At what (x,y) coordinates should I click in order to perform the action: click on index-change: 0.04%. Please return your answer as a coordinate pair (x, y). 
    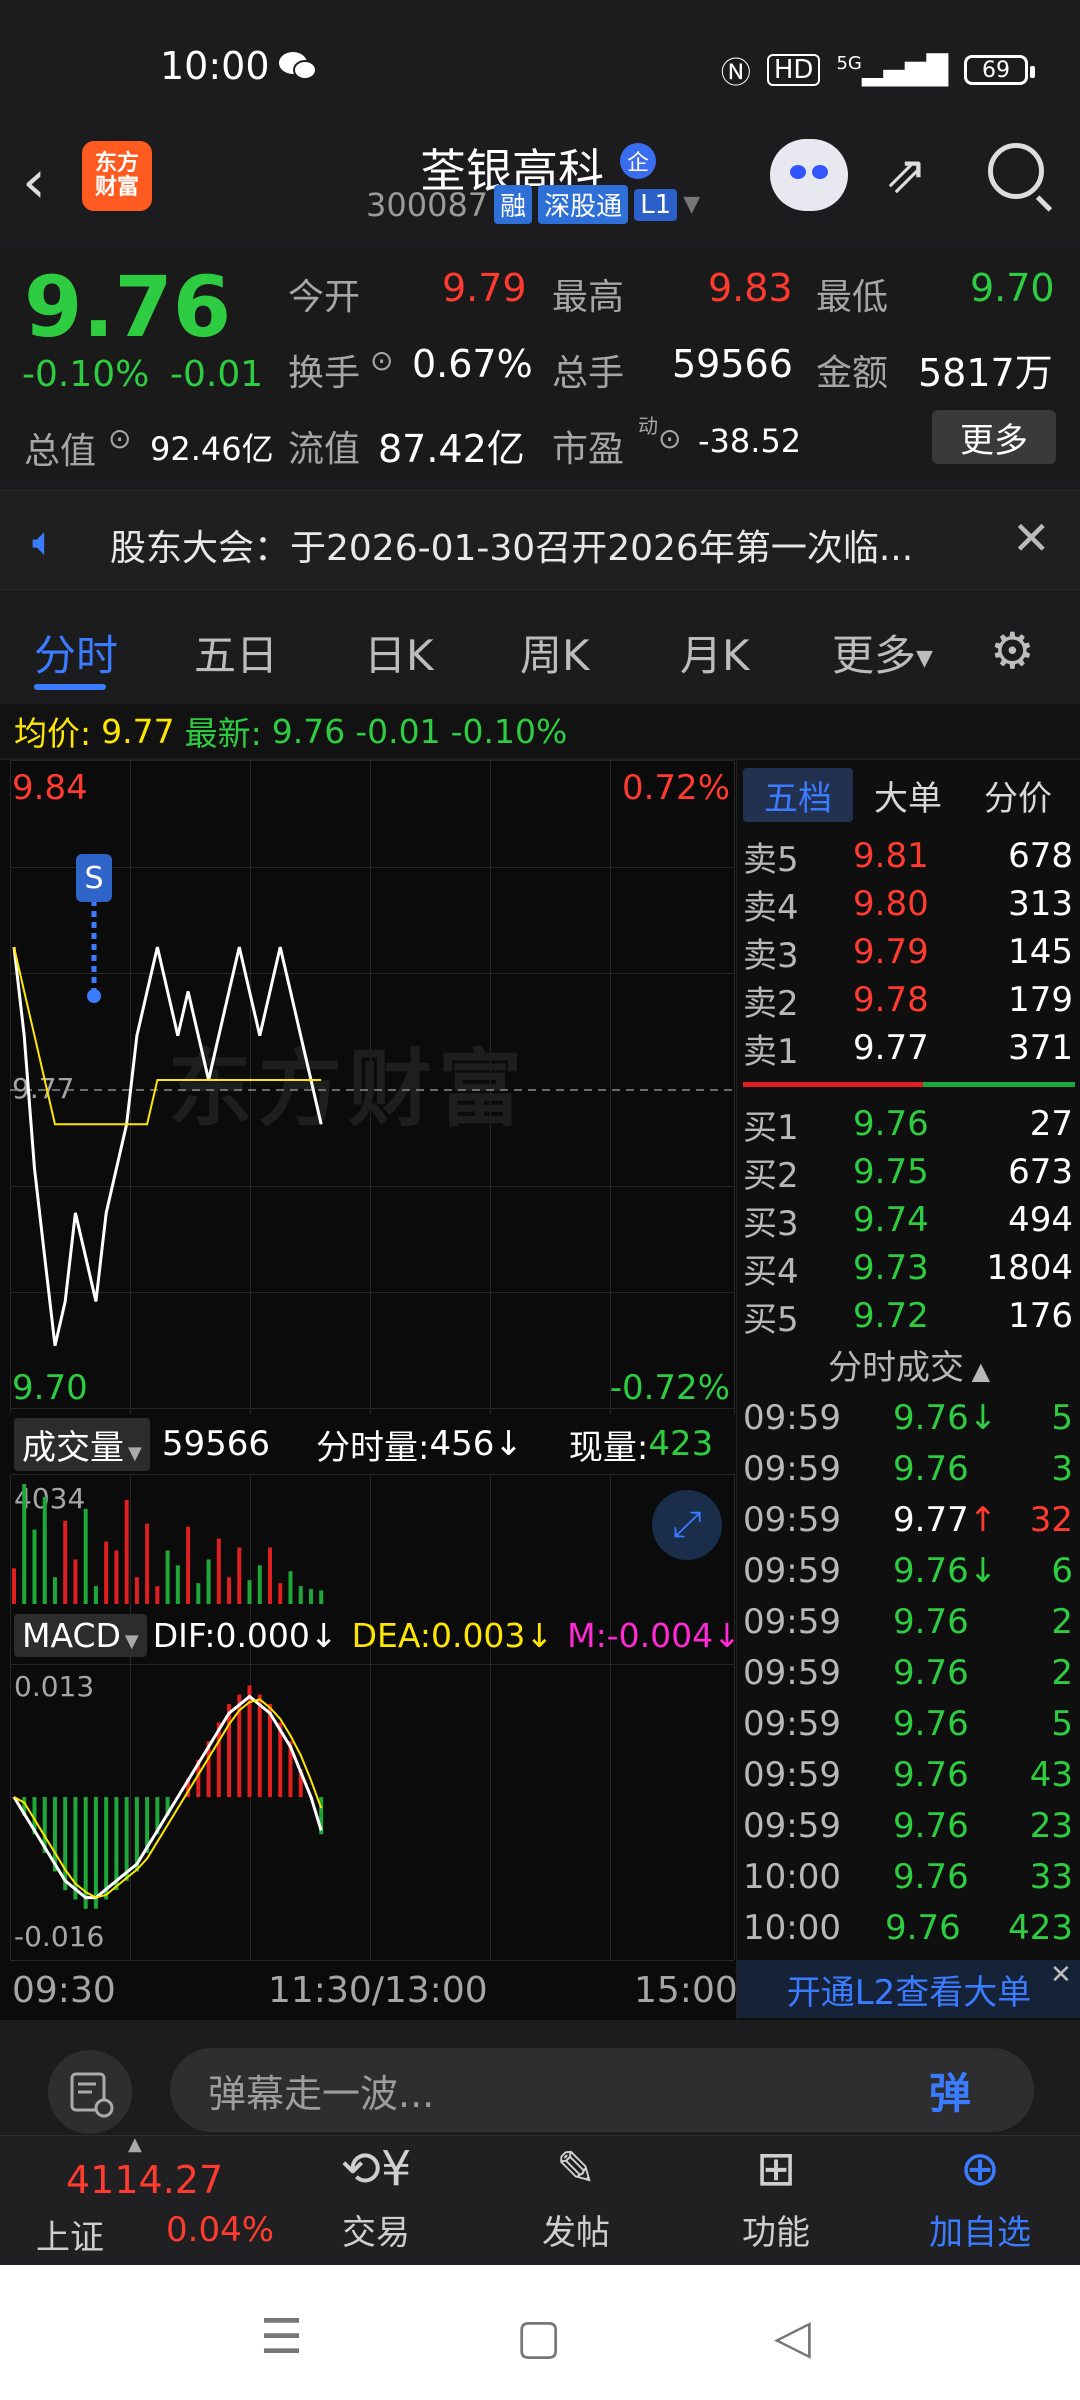
    Looking at the image, I should click on (220, 2230).